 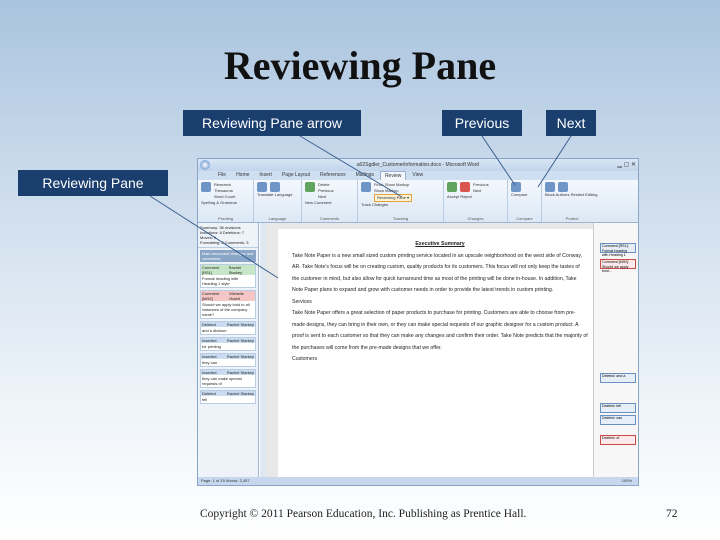 I want to click on spelling-button: Spelling & Grammar, so click(x=225, y=203).